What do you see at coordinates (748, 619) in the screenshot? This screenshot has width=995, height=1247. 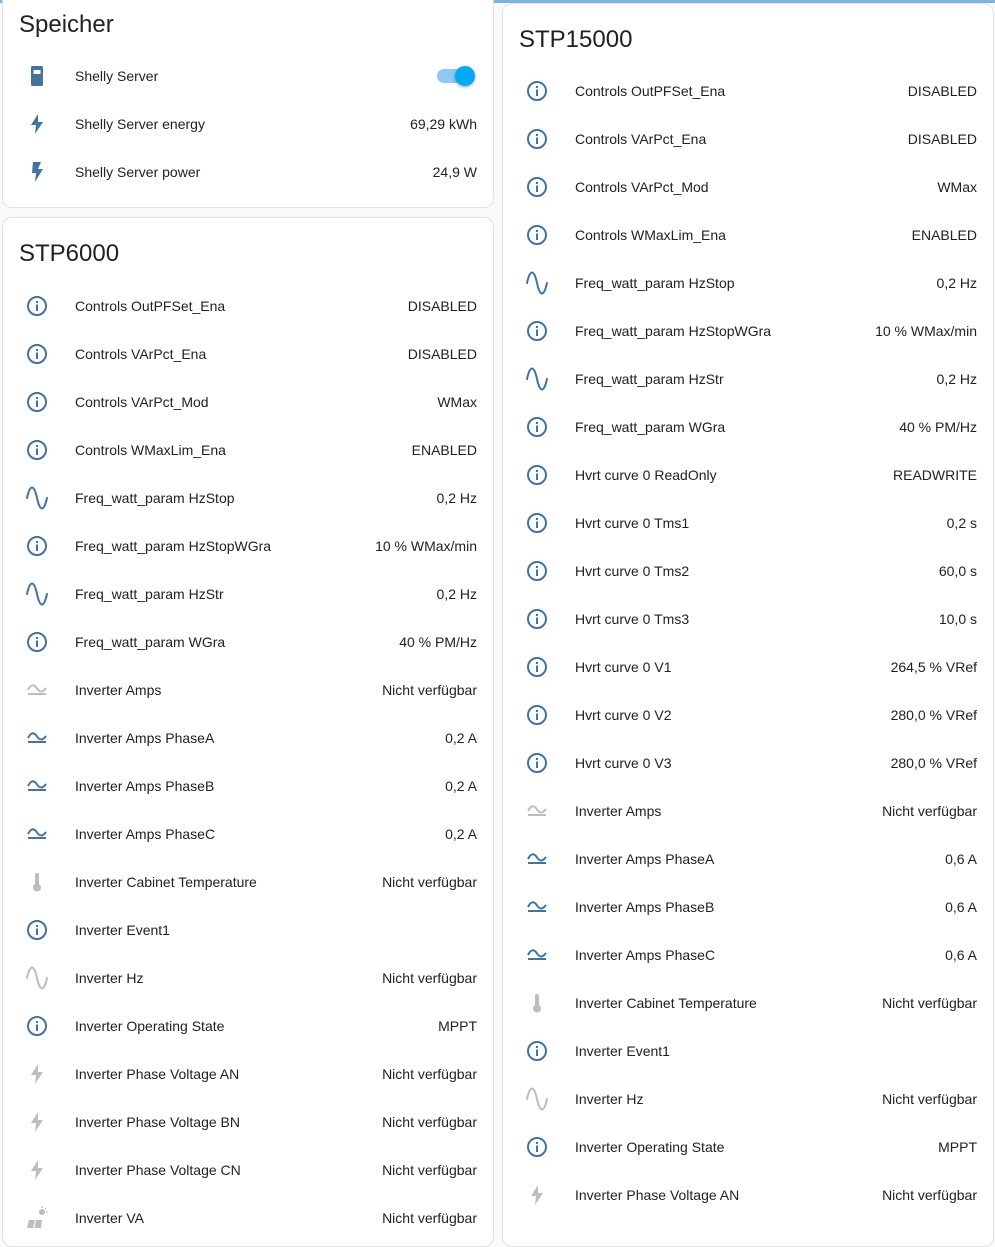 I see `entity-row-hvrt-curve-0-tms3: Hvrt curve 0 Tms3 10,0 s` at bounding box center [748, 619].